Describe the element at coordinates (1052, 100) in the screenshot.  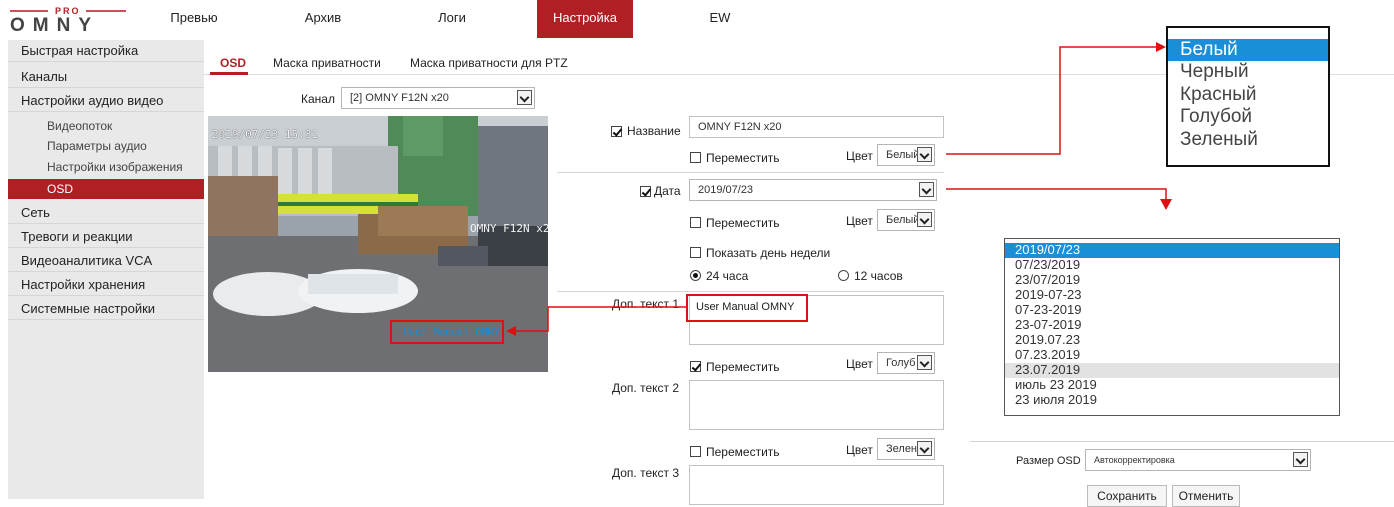
I see `arrow-line-color` at that location.